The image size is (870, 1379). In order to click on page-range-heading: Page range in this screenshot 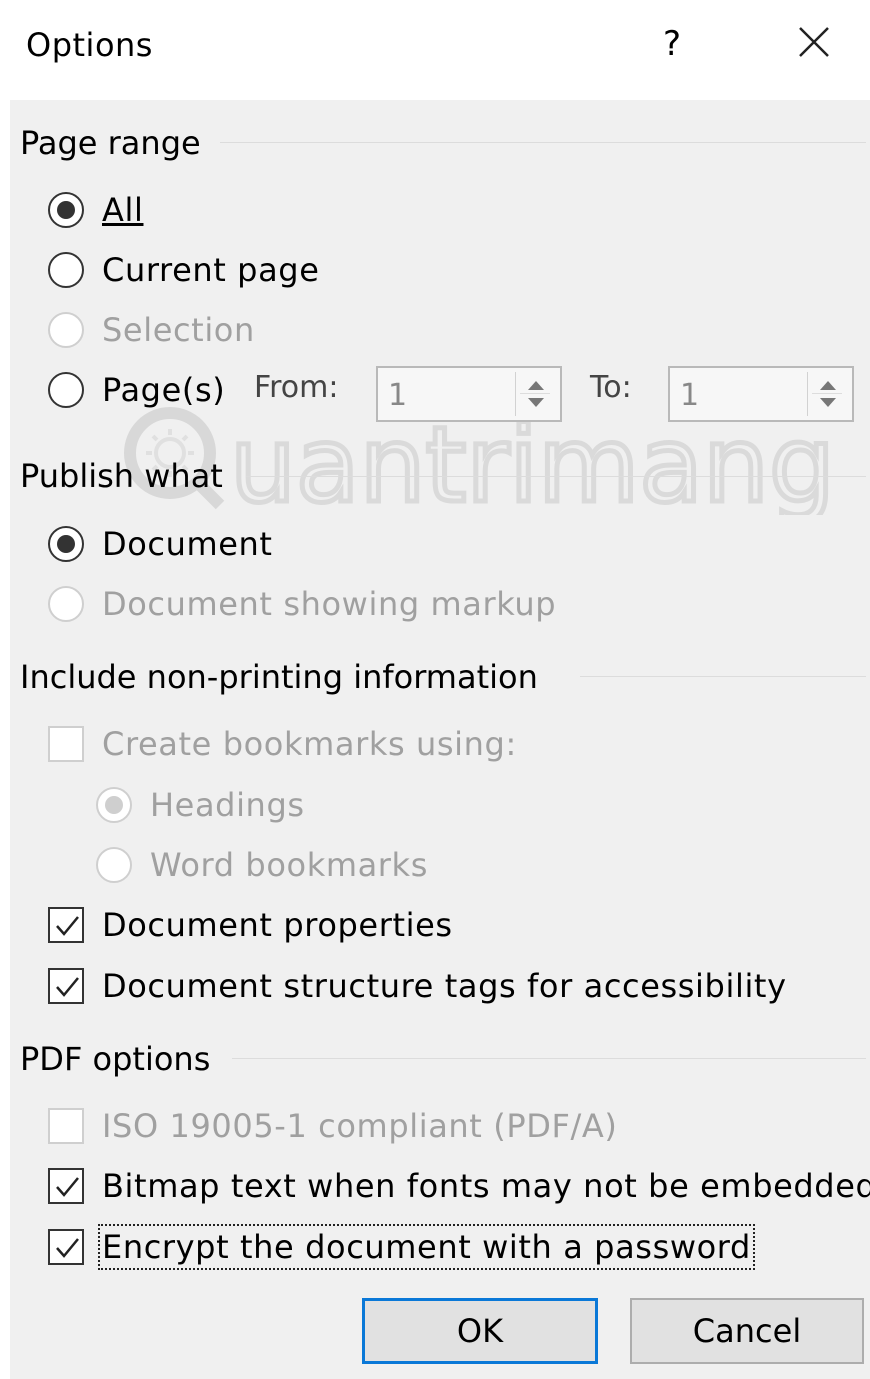, I will do `click(110, 143)`.